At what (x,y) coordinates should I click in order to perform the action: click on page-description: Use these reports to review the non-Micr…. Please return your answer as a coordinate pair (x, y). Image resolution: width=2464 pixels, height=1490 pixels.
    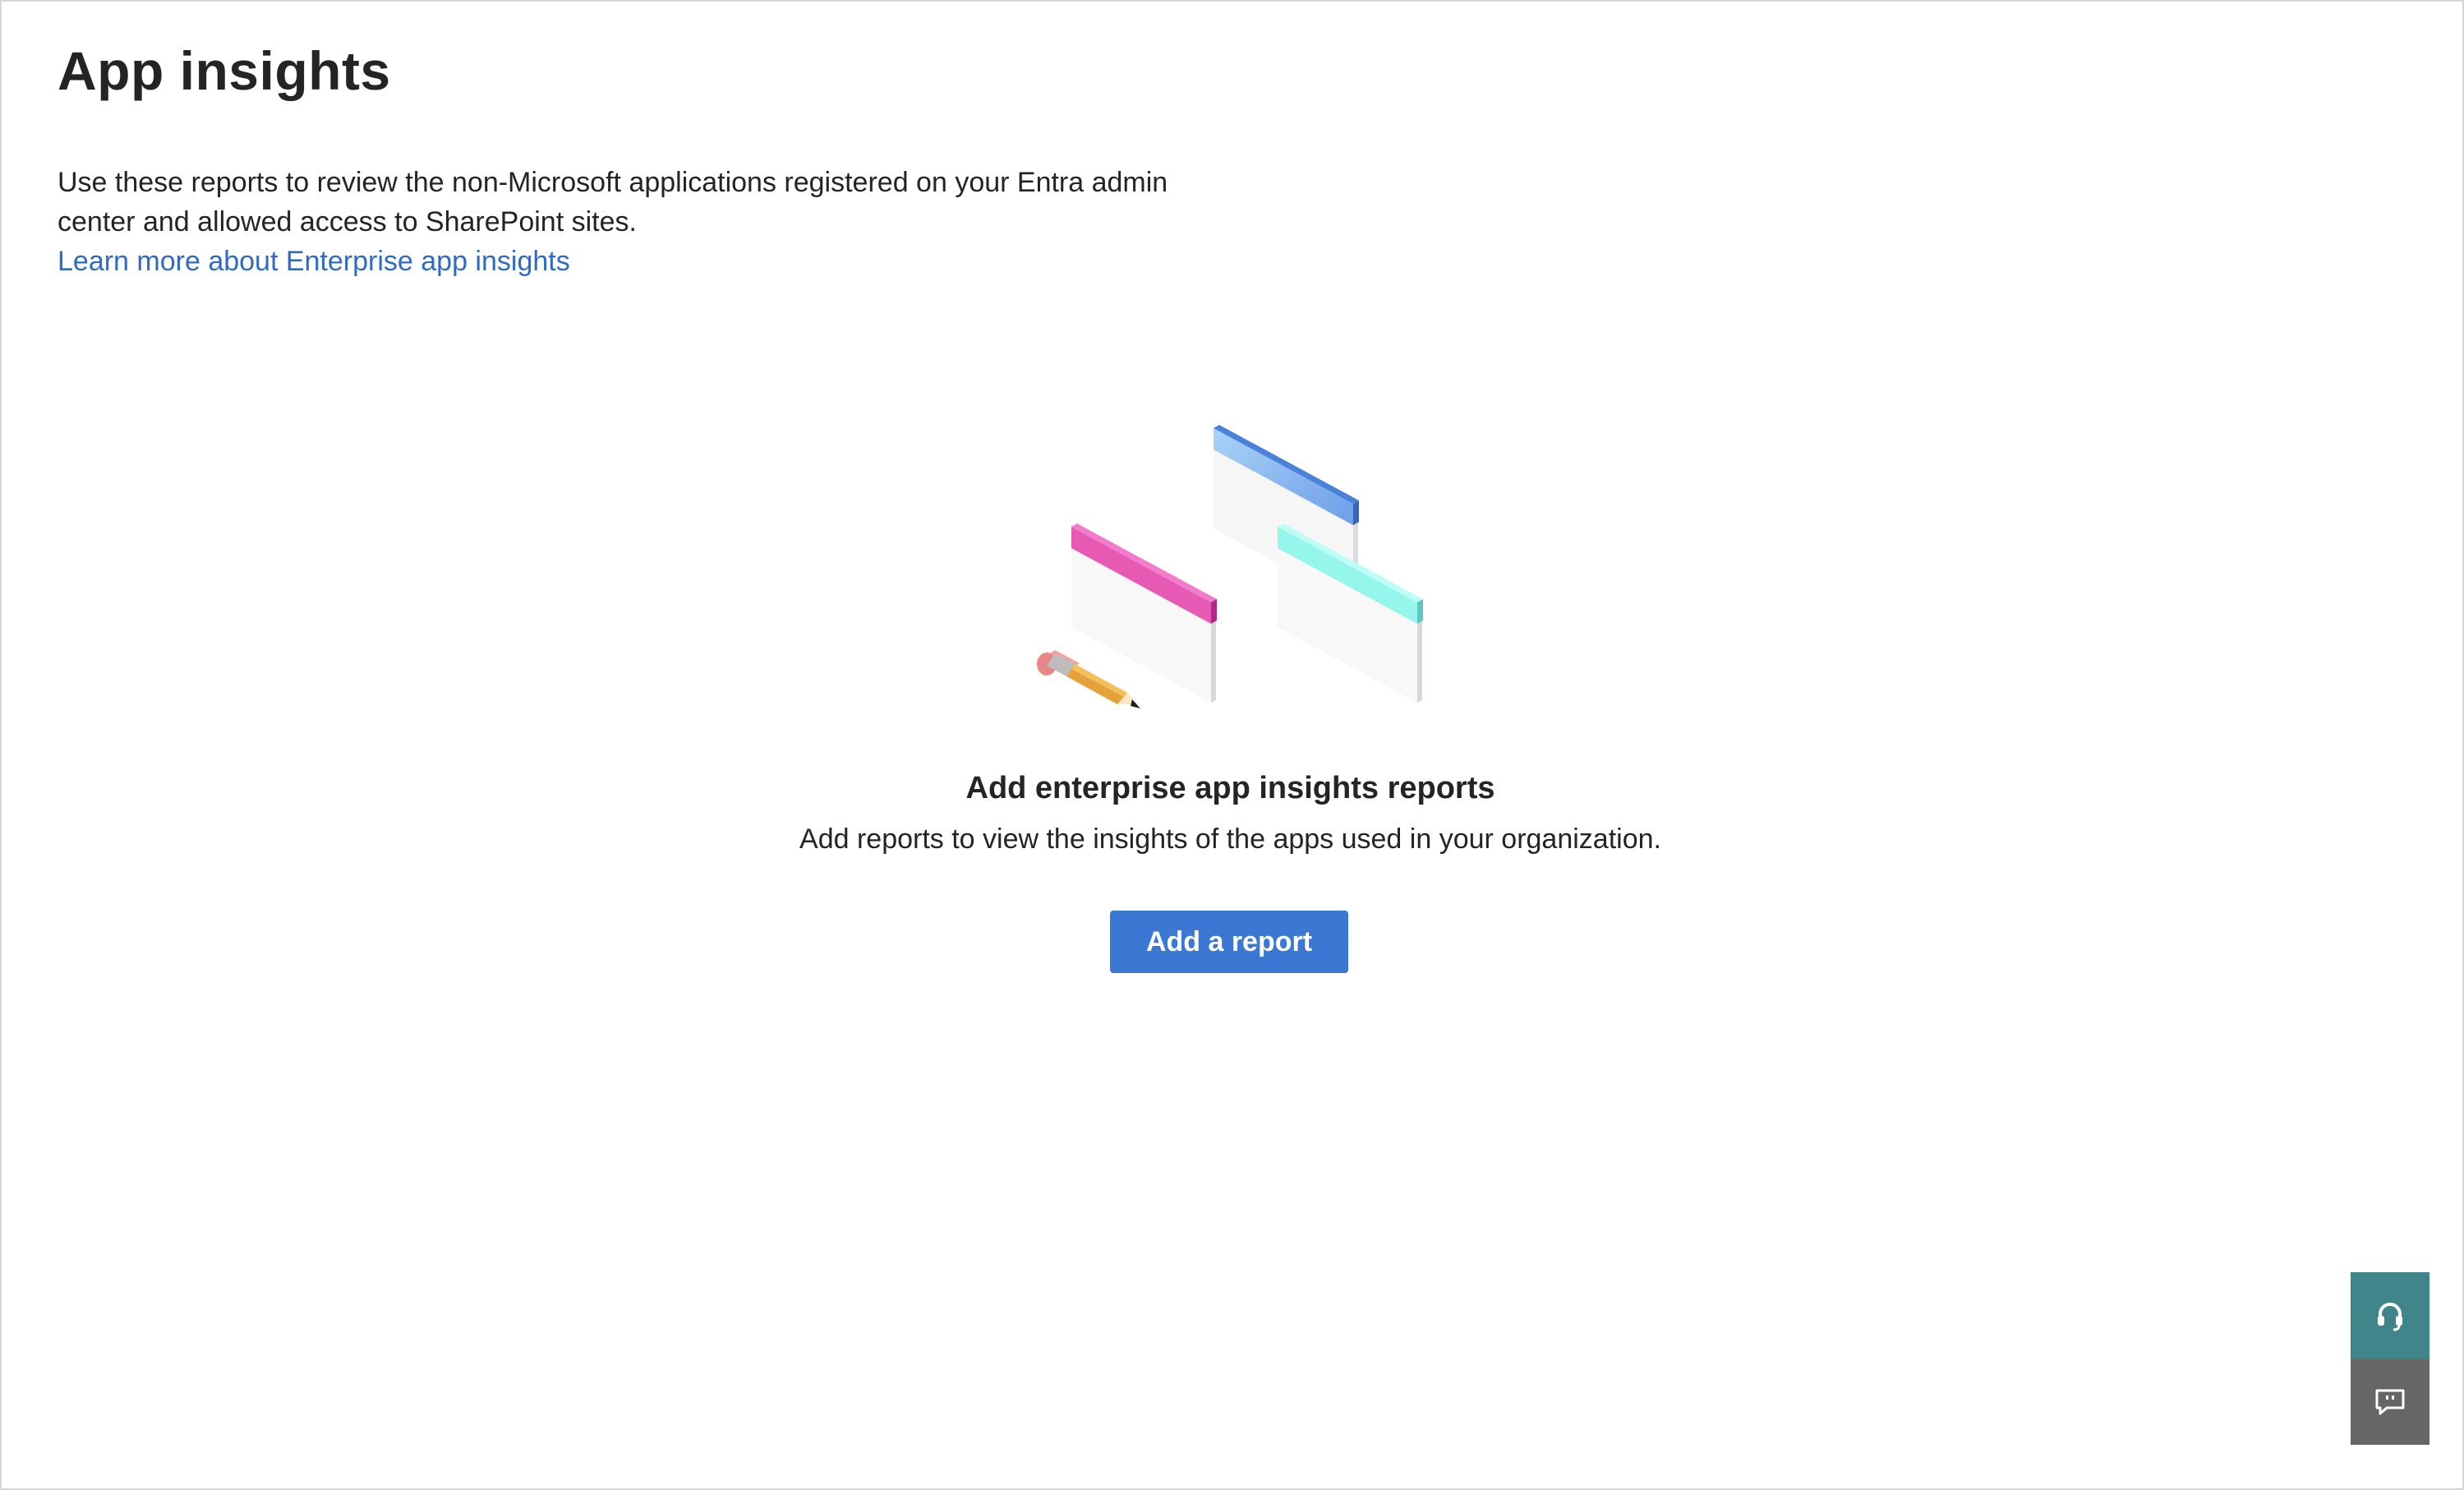
    Looking at the image, I should click on (613, 202).